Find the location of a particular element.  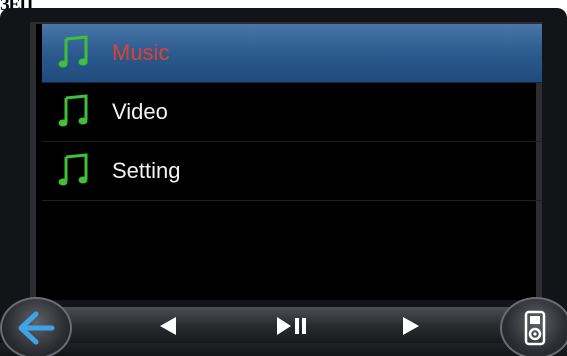

floor-reflection is located at coordinates (283, 349).